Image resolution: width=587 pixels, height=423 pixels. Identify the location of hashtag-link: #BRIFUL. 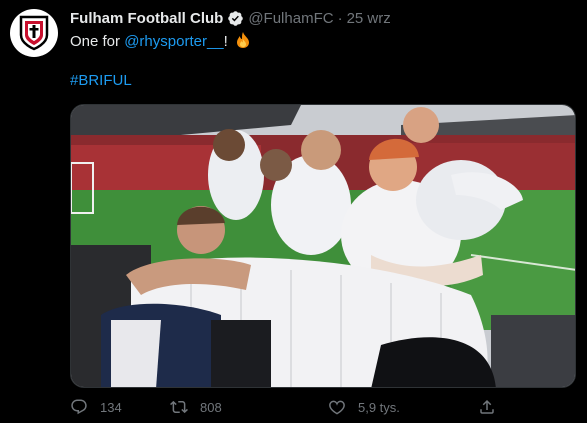
(101, 80).